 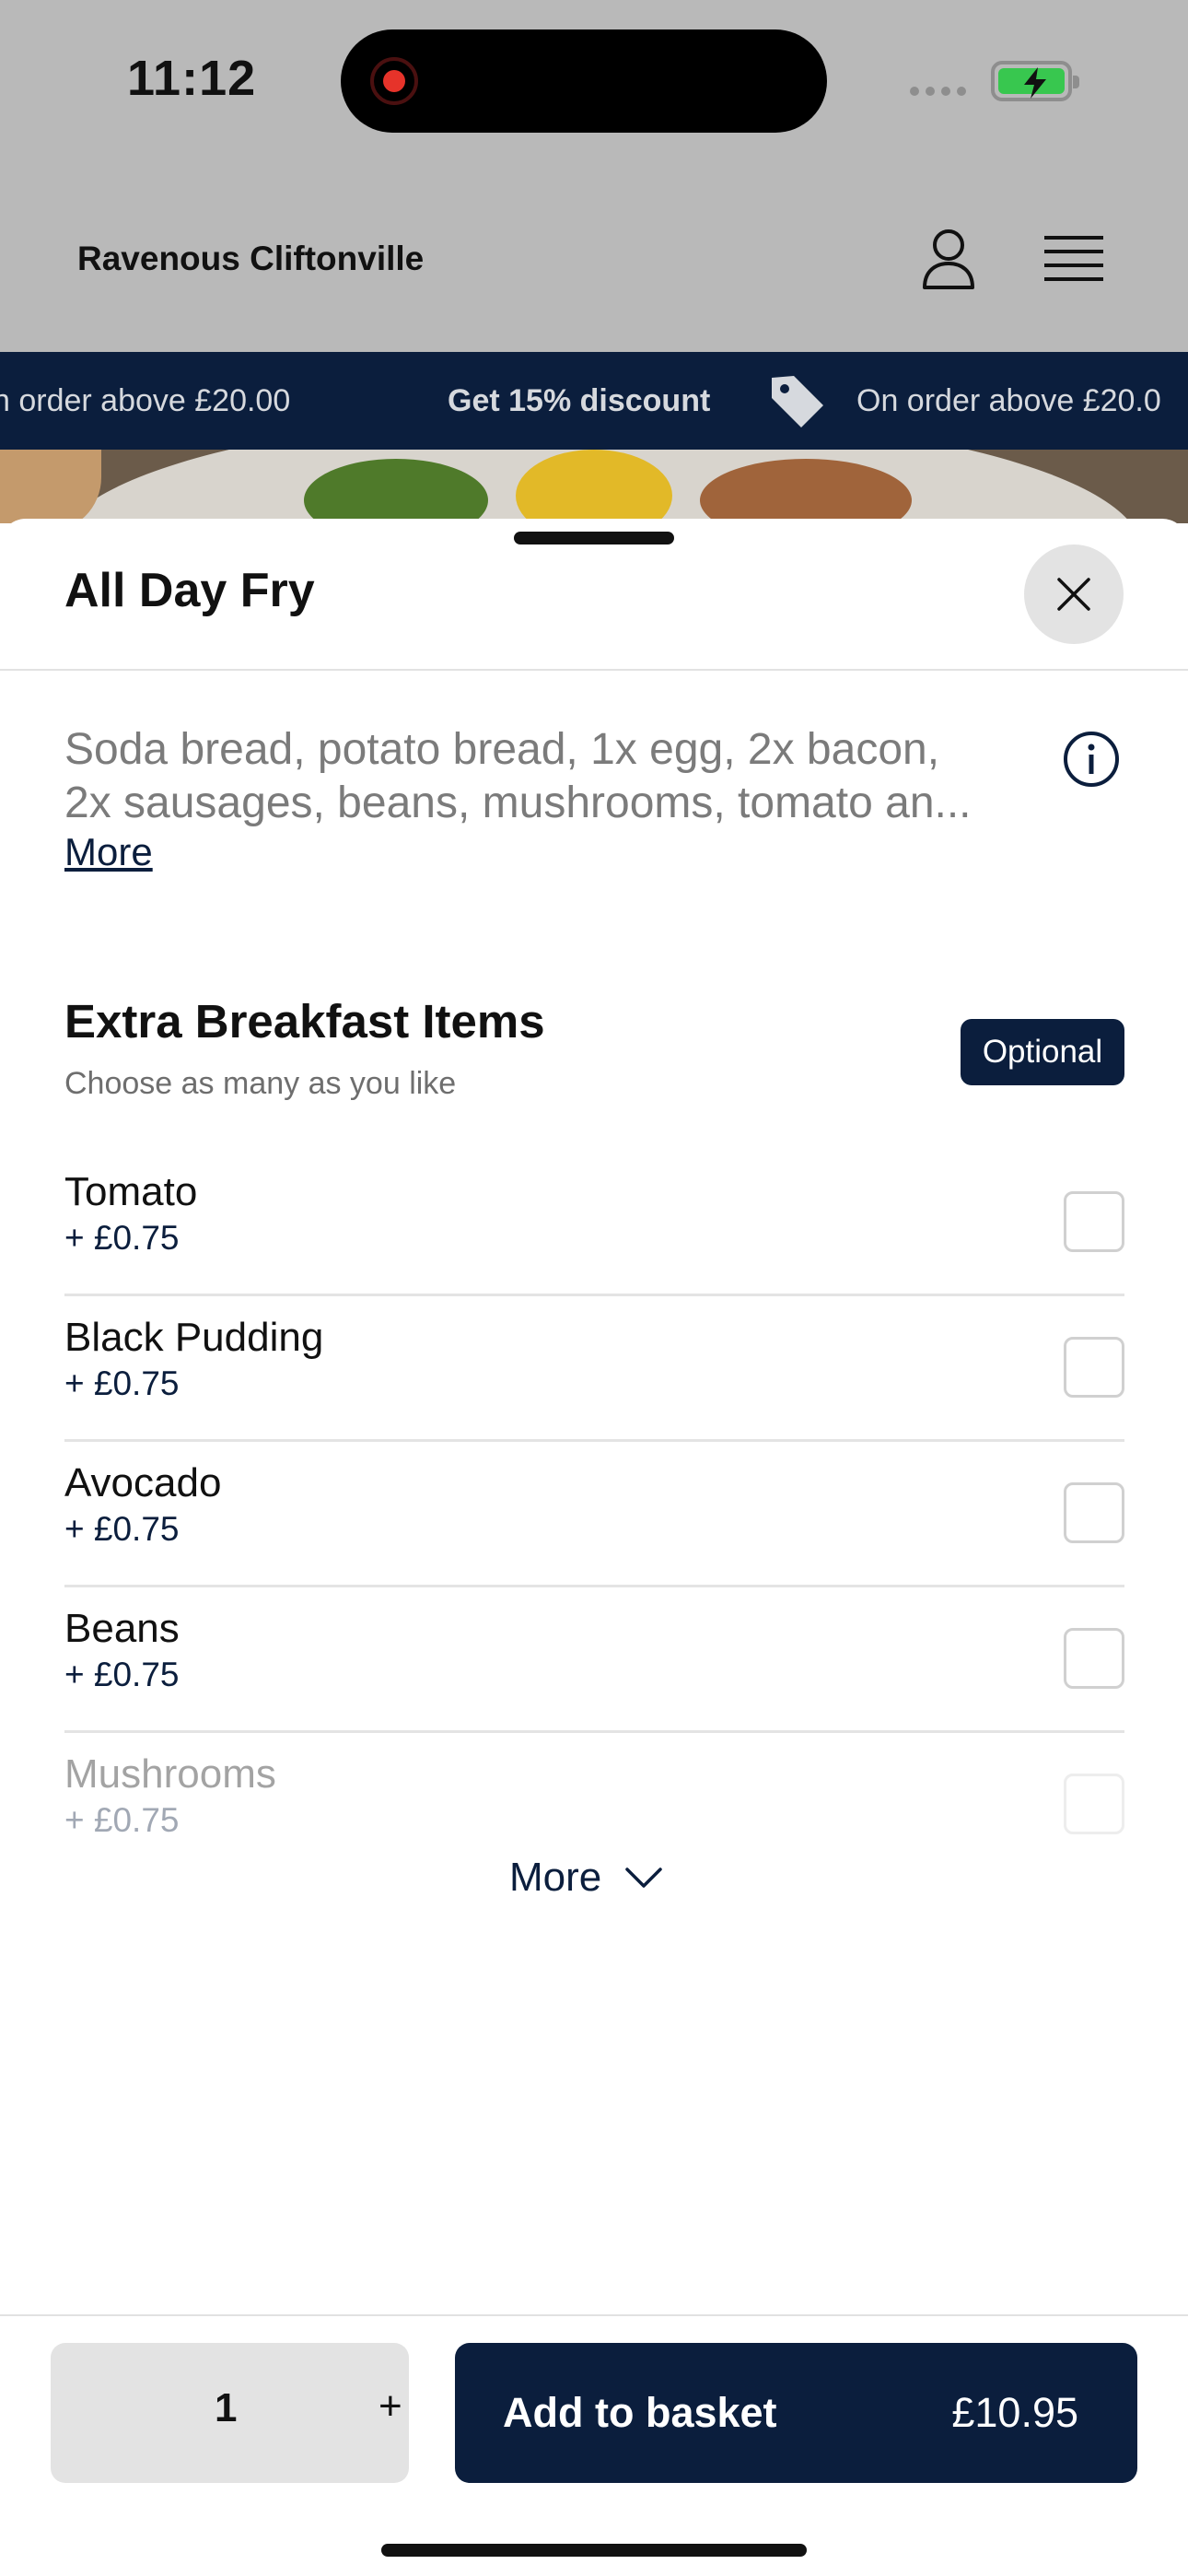 I want to click on add-to-basket-label: Add to basket, so click(x=640, y=2412).